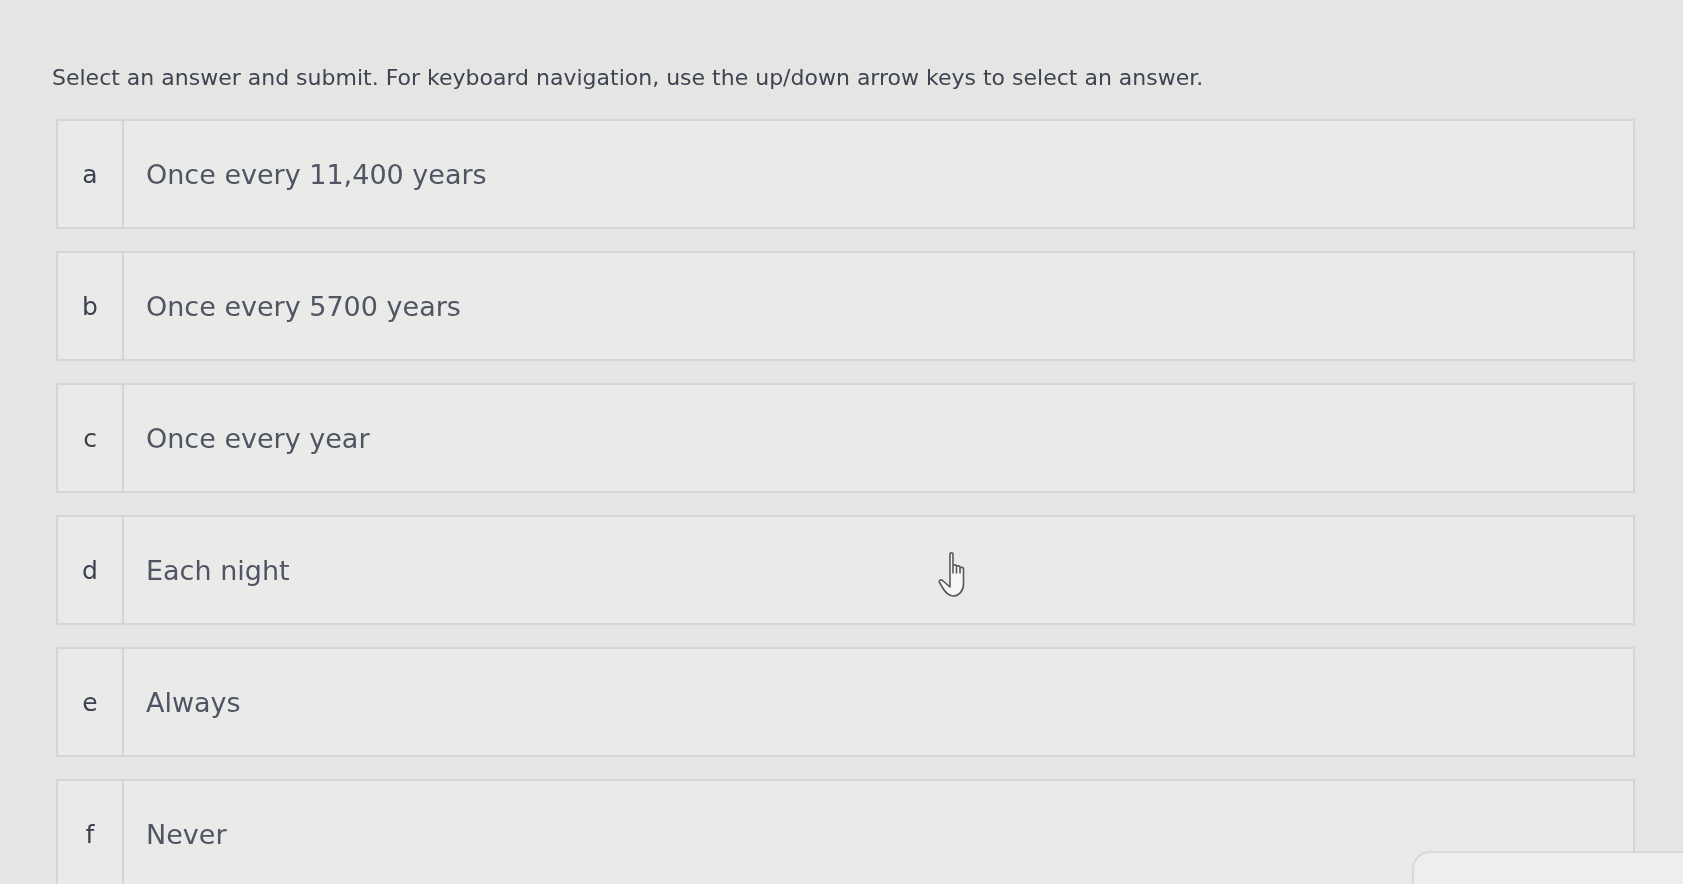  I want to click on option-letter: c, so click(91, 438).